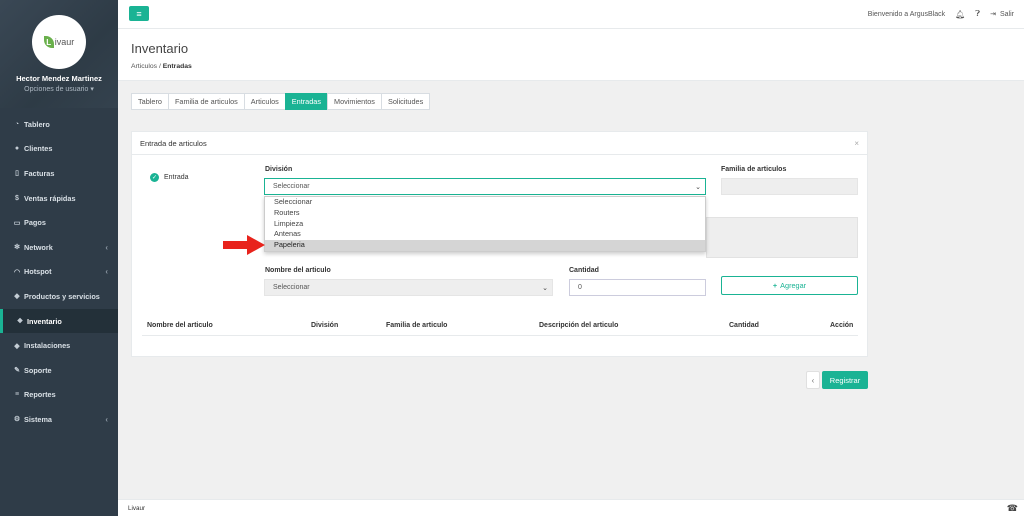 The image size is (1024, 516). What do you see at coordinates (17, 272) in the screenshot?
I see `wifi-icon: ◠` at bounding box center [17, 272].